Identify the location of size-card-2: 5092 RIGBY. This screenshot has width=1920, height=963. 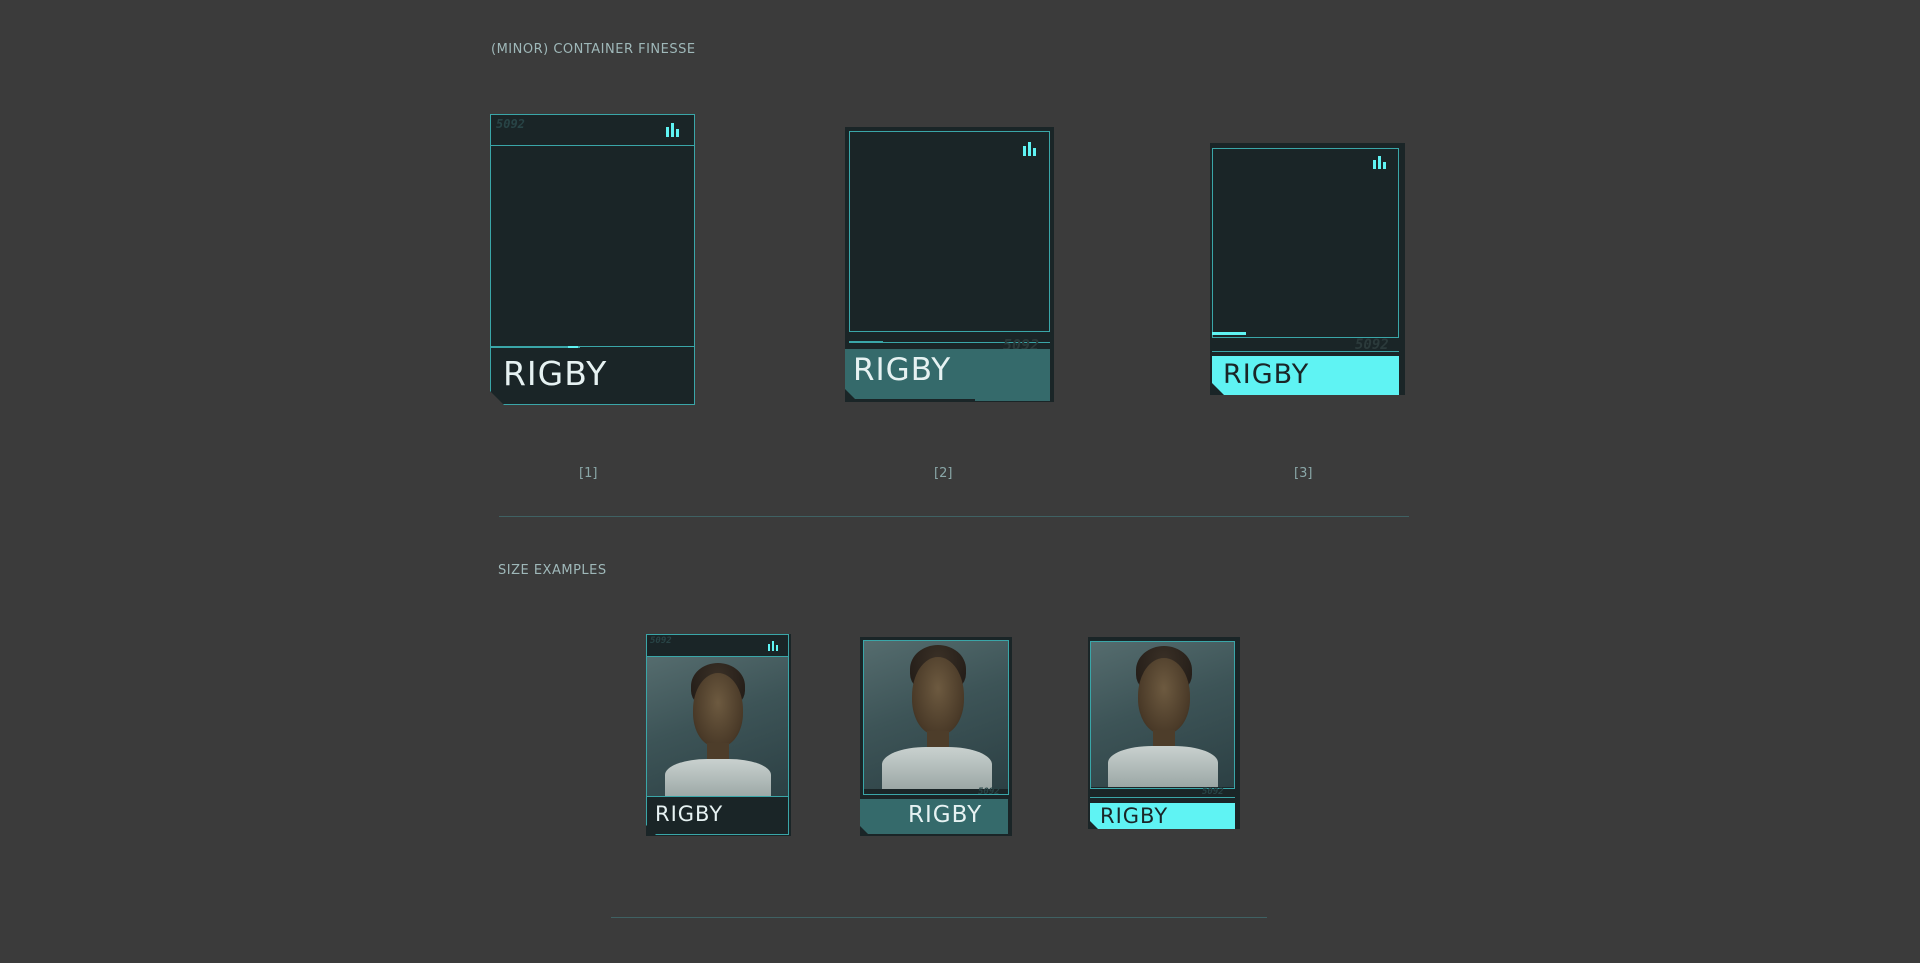
(936, 736).